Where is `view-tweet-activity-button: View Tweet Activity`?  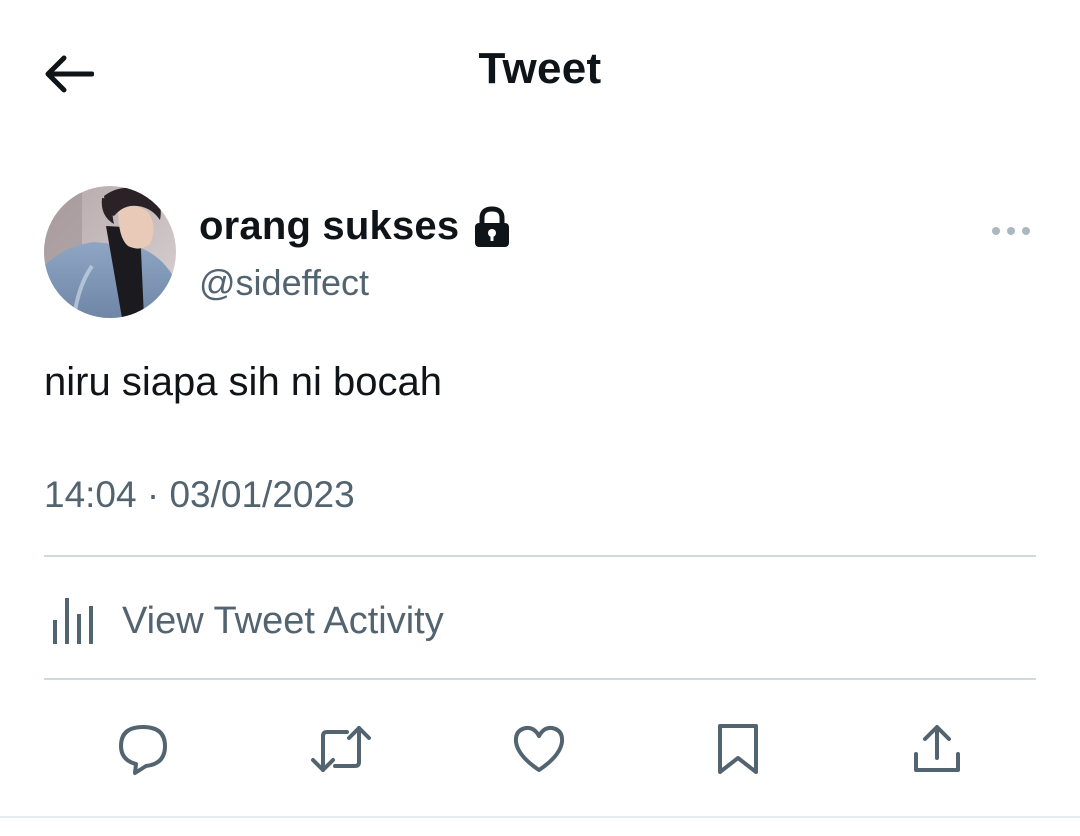
view-tweet-activity-button: View Tweet Activity is located at coordinates (244, 621).